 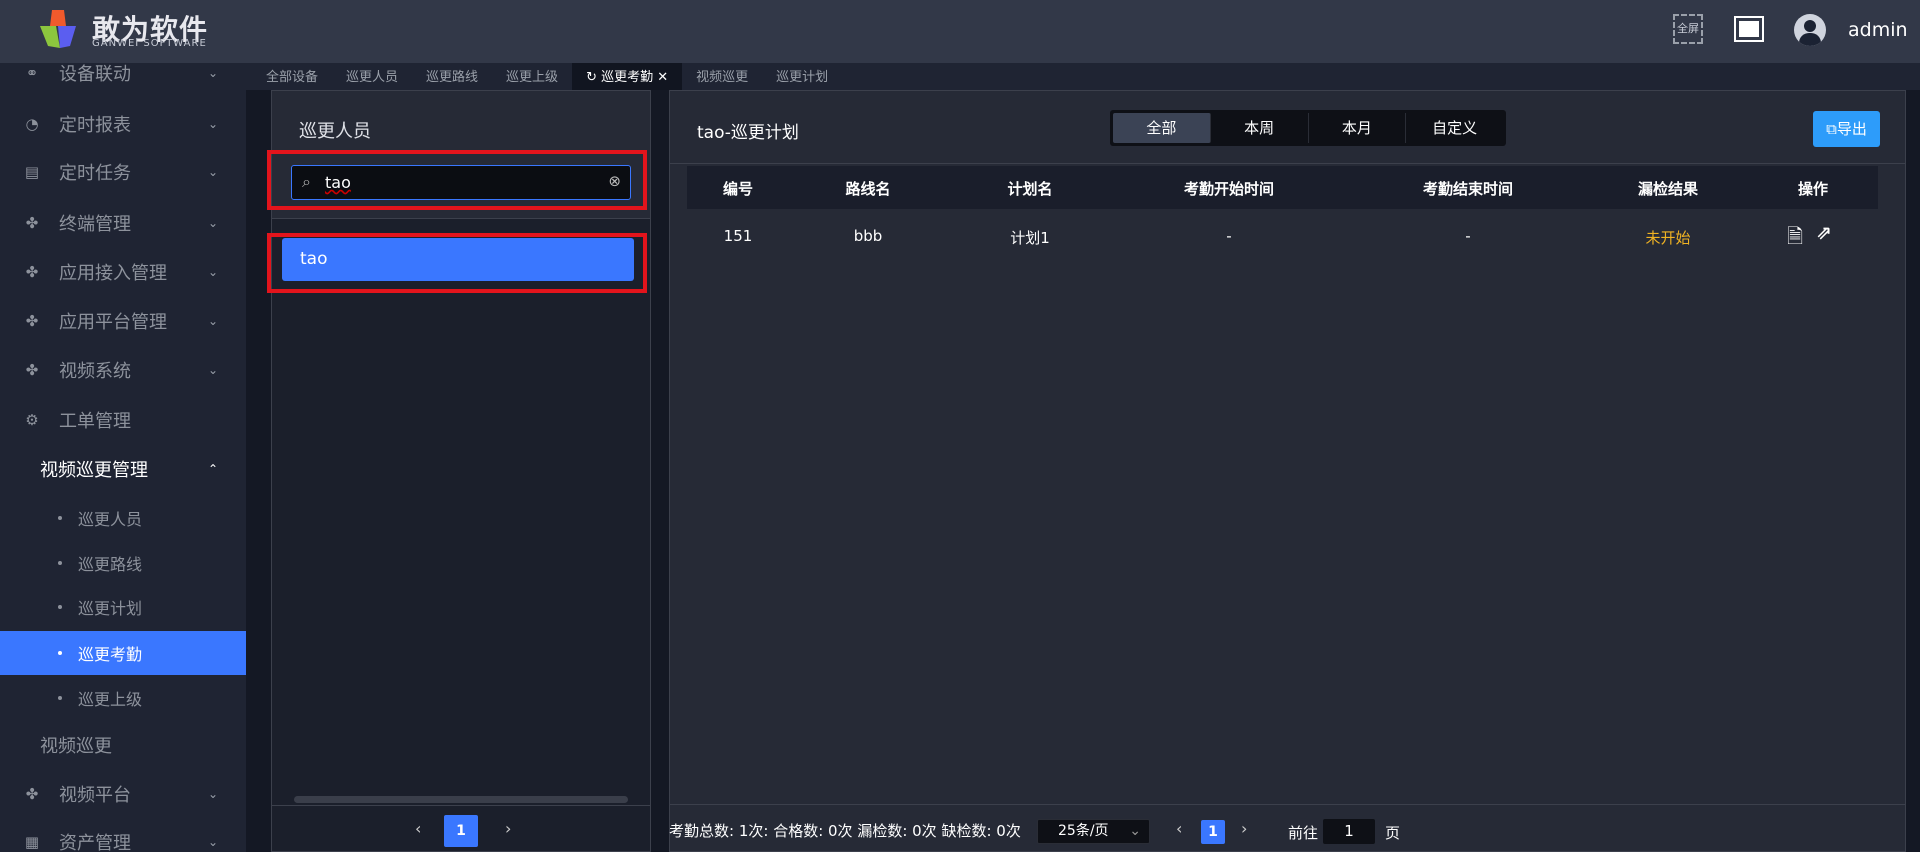 I want to click on sidebar-item-work-order: ⚙ 工单管理, so click(x=123, y=420).